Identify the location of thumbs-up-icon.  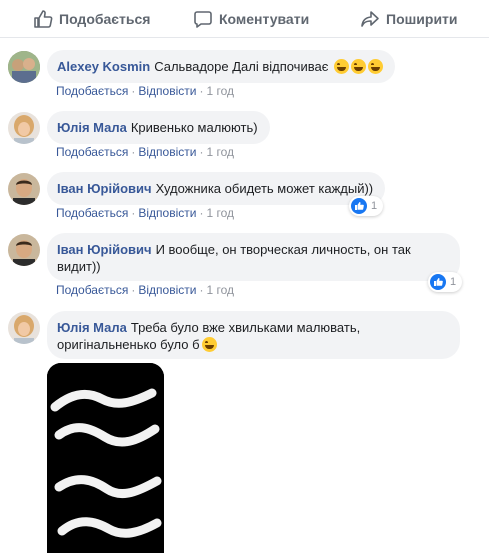
(43, 19).